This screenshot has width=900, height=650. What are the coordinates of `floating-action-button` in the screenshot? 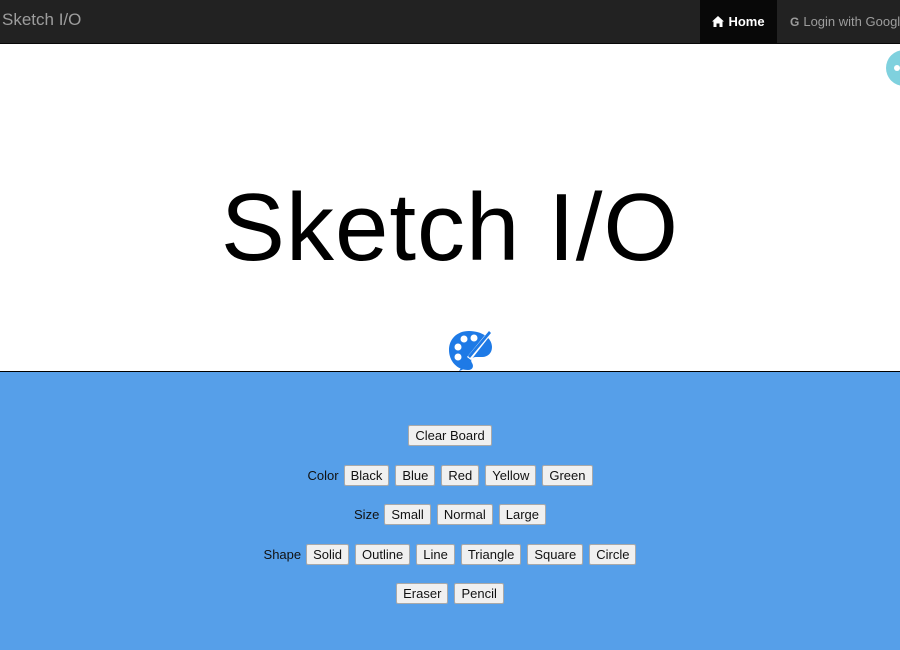 It's located at (893, 68).